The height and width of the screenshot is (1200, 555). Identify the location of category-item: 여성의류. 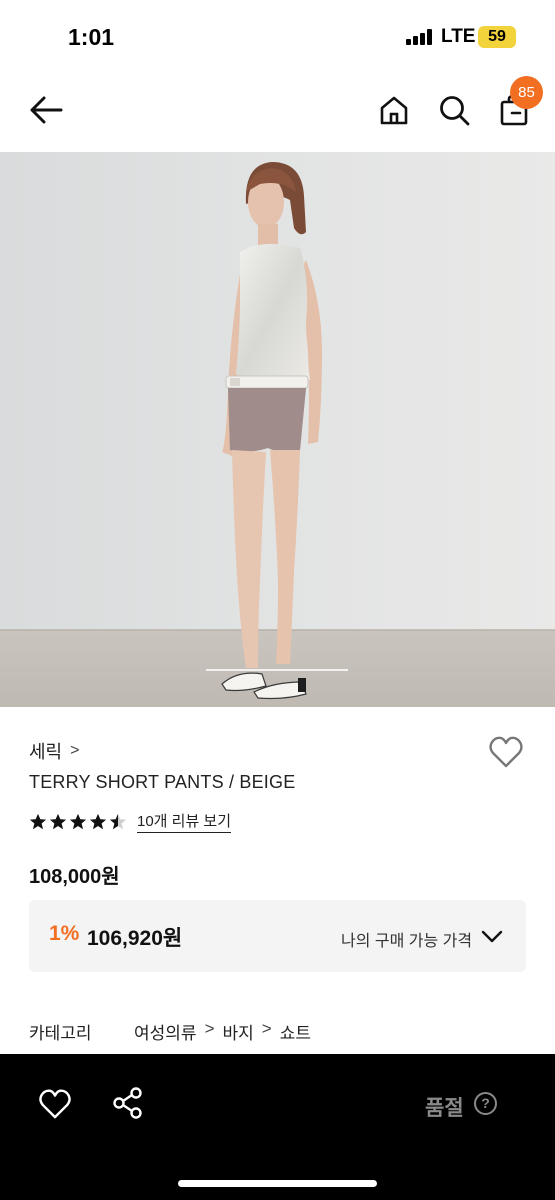
(165, 1031).